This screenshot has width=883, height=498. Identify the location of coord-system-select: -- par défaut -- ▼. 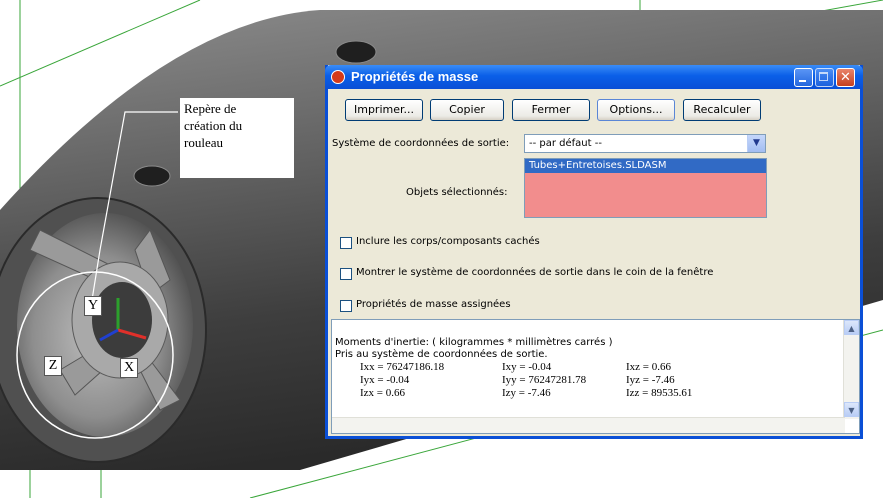
(645, 143).